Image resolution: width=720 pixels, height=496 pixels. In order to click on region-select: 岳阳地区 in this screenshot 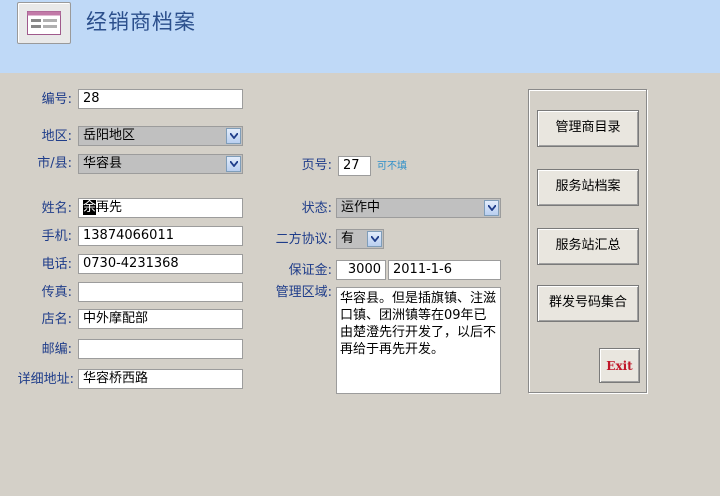, I will do `click(160, 136)`.